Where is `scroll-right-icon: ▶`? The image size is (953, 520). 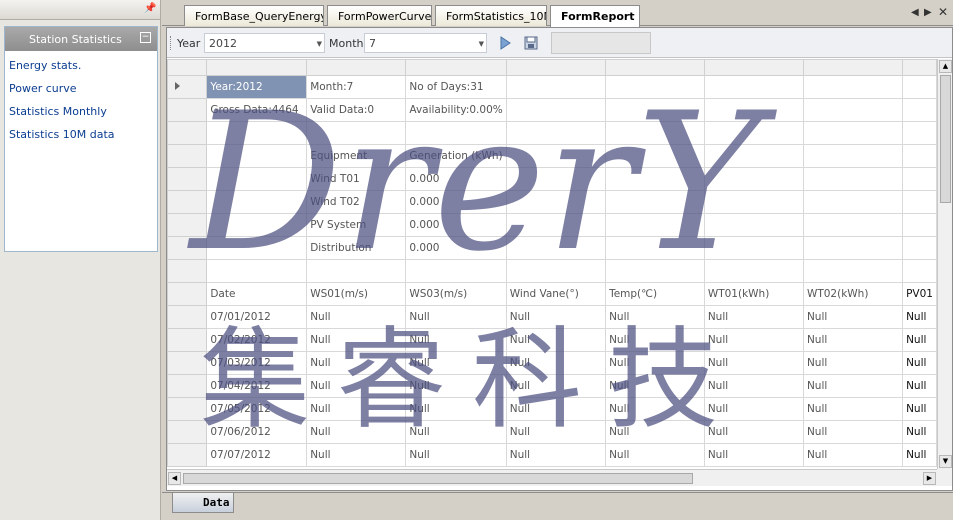
scroll-right-icon: ▶ is located at coordinates (929, 478).